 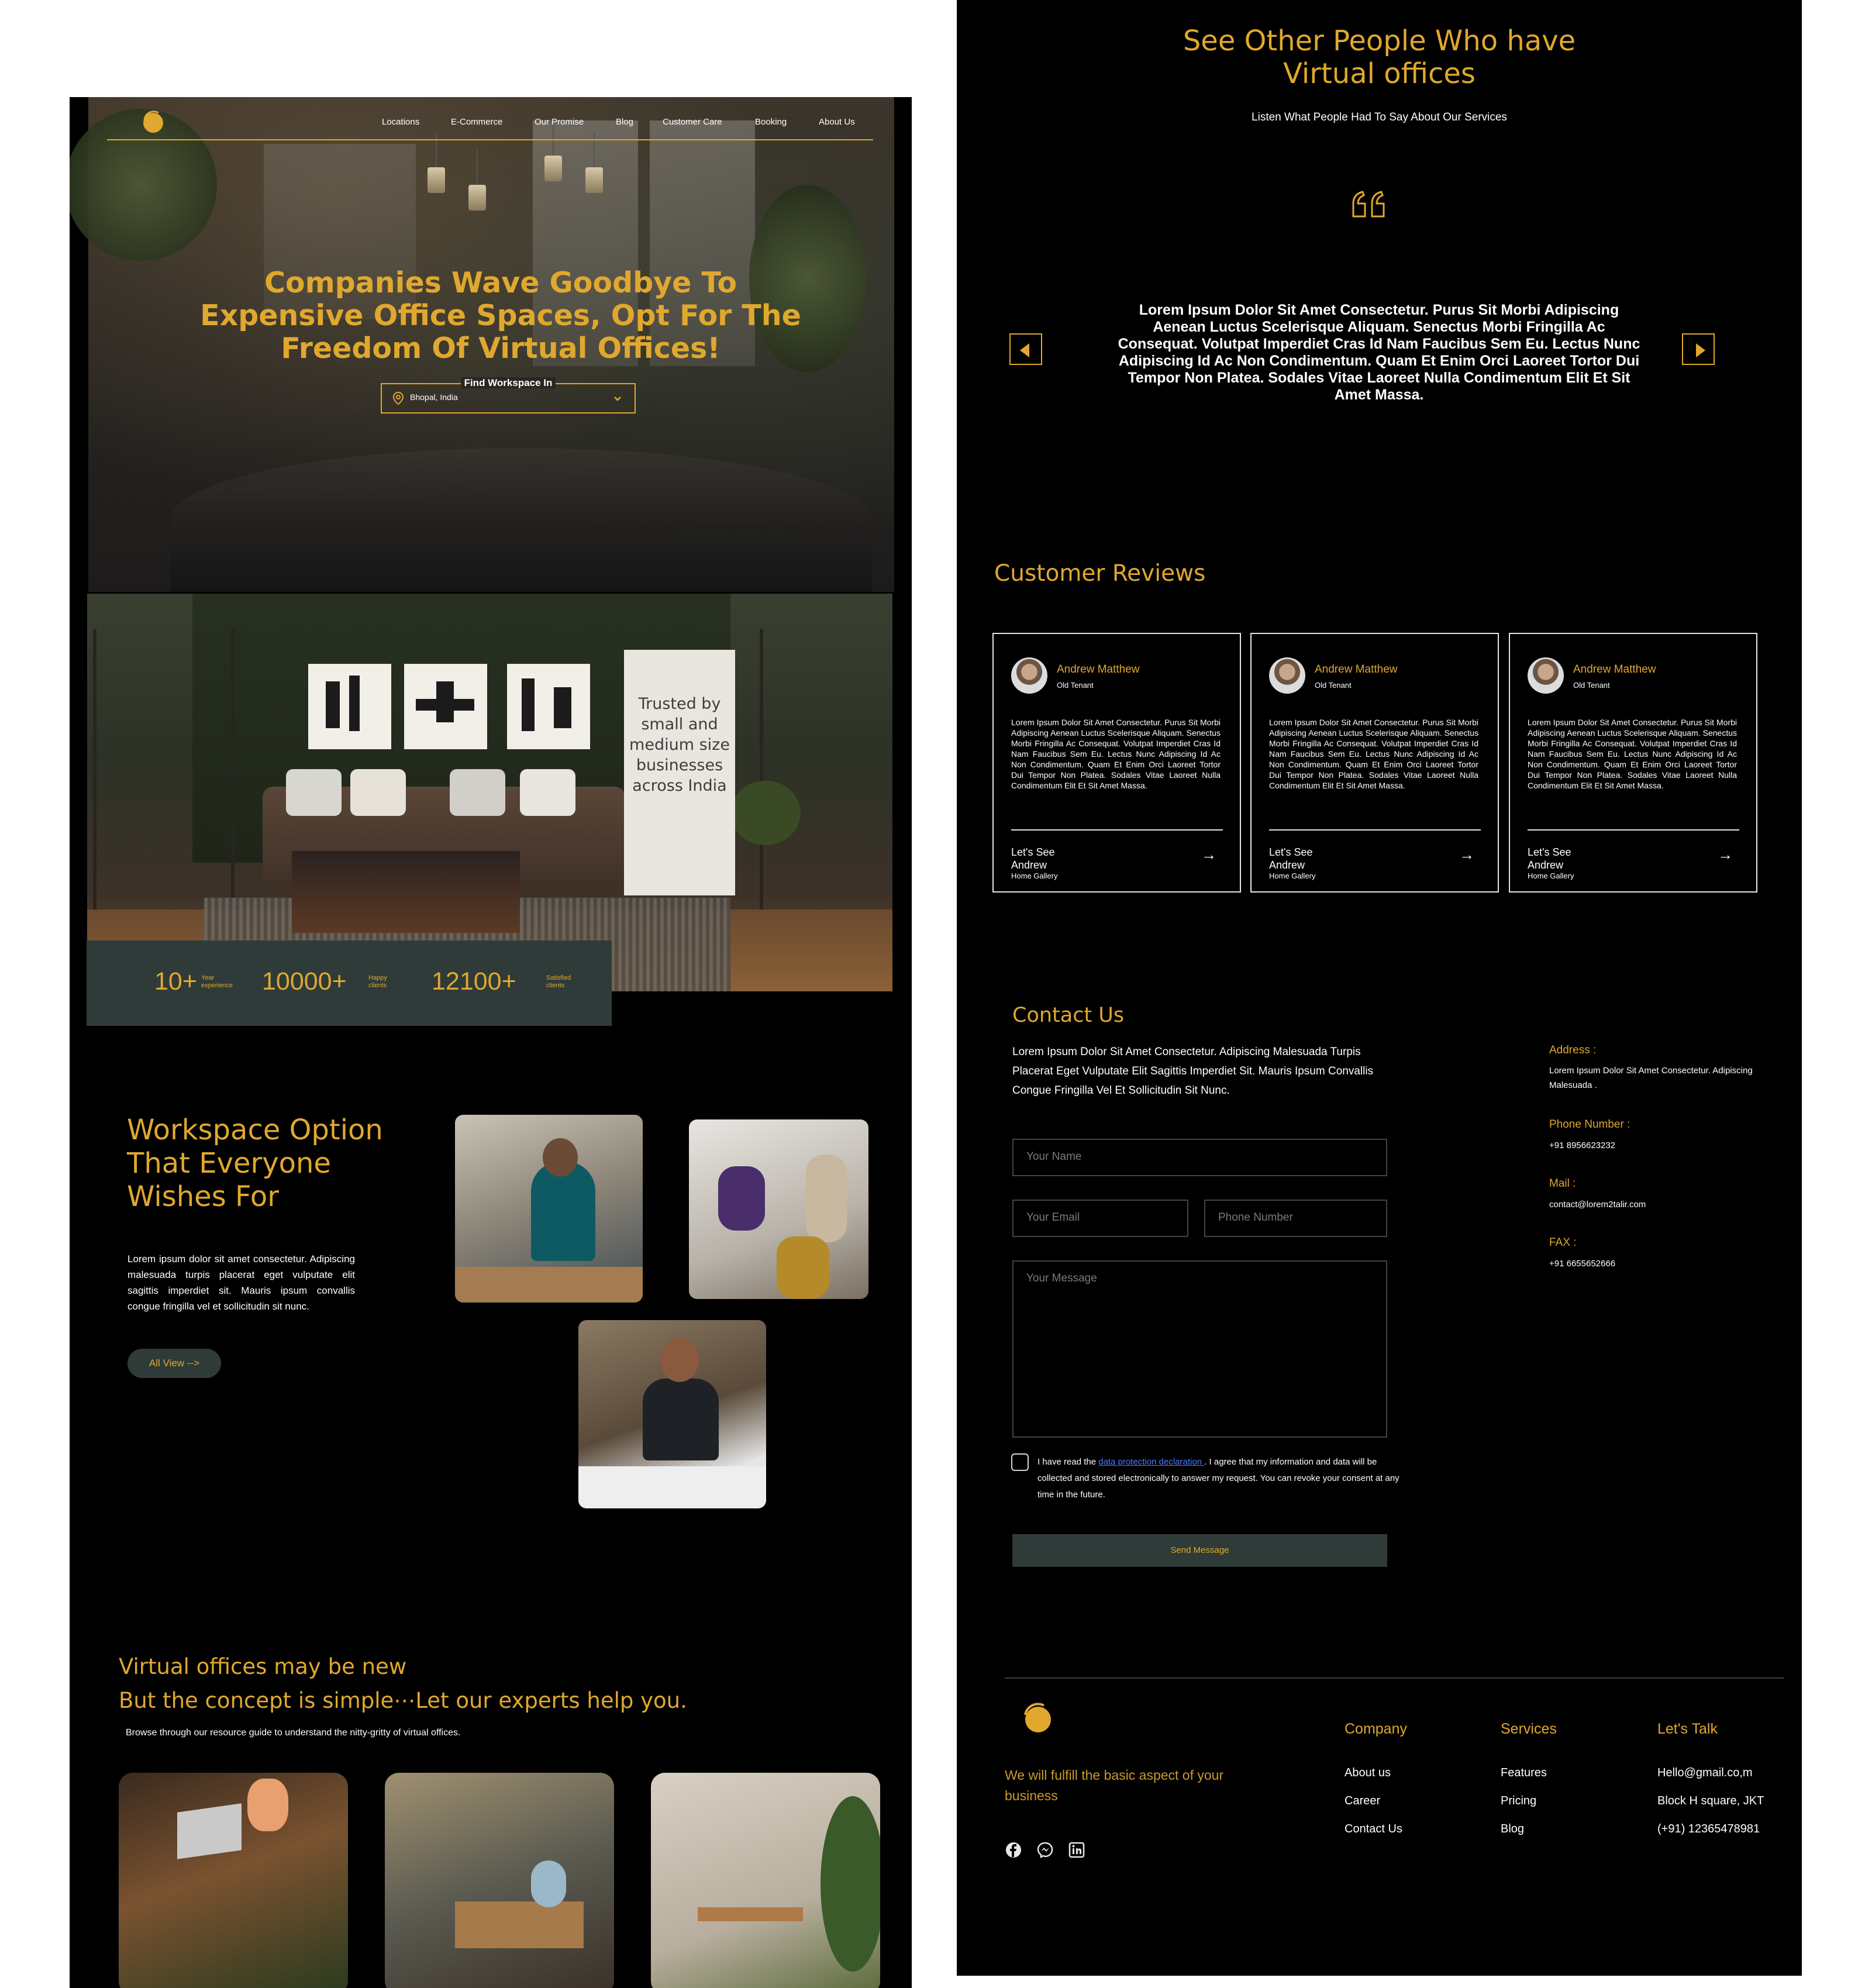 What do you see at coordinates (474, 981) in the screenshot?
I see `stat-satisfied-number: 12100+` at bounding box center [474, 981].